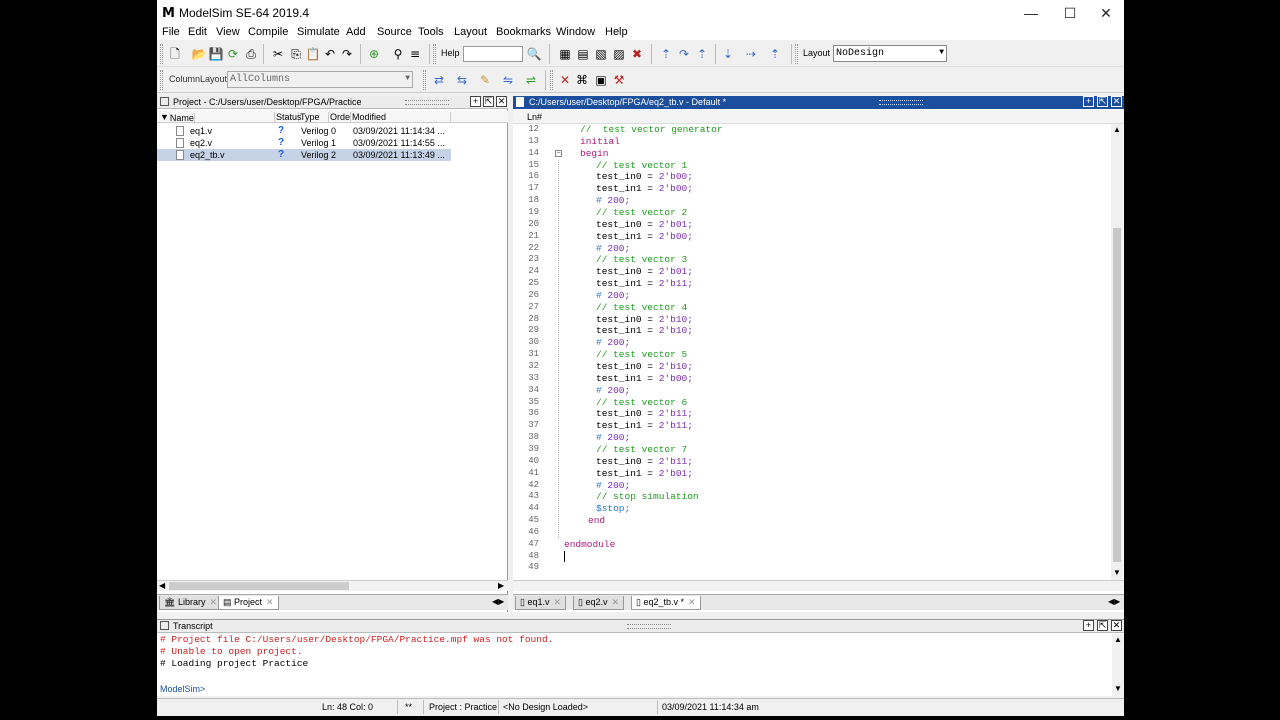 Image resolution: width=1280 pixels, height=720 pixels. What do you see at coordinates (233, 54) in the screenshot?
I see `reload-icon: ⟳` at bounding box center [233, 54].